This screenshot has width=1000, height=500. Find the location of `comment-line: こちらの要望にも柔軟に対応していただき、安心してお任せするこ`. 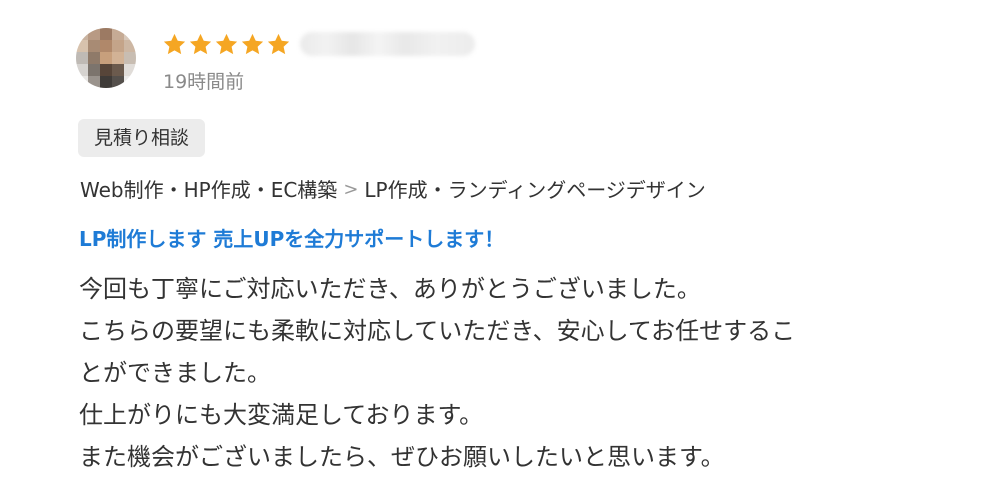

comment-line: こちらの要望にも柔軟に対応していただき、安心してお任せするこ is located at coordinates (437, 331).